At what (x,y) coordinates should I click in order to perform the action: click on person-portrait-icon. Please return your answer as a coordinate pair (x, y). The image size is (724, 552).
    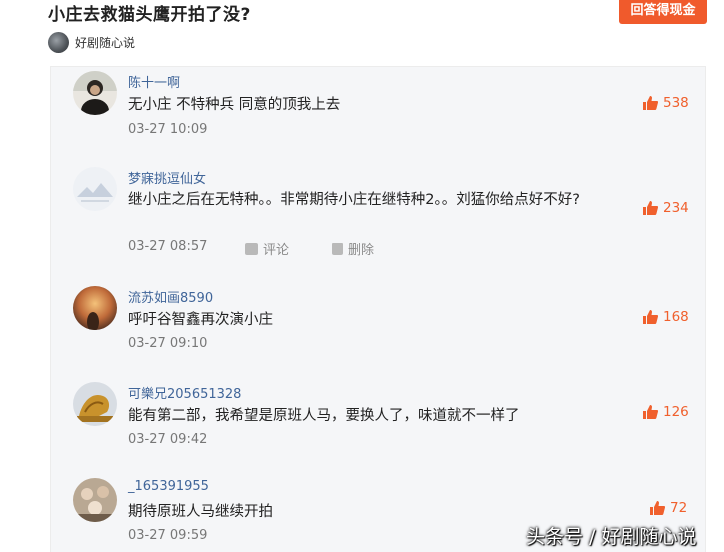
    Looking at the image, I should click on (95, 93).